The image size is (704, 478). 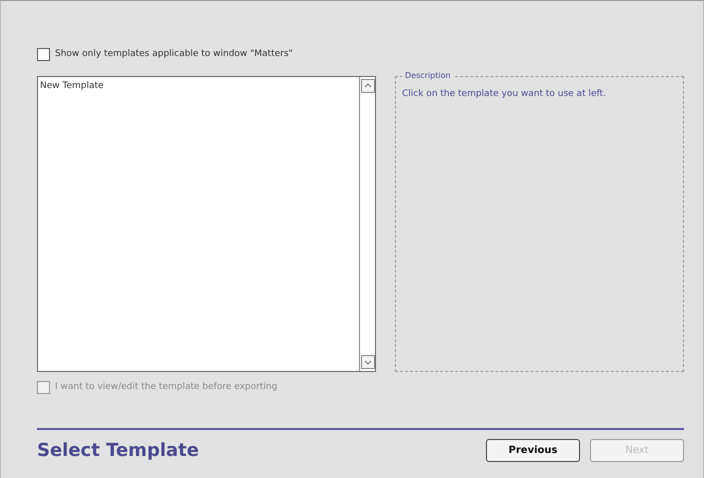 What do you see at coordinates (367, 224) in the screenshot?
I see `scroll-bar` at bounding box center [367, 224].